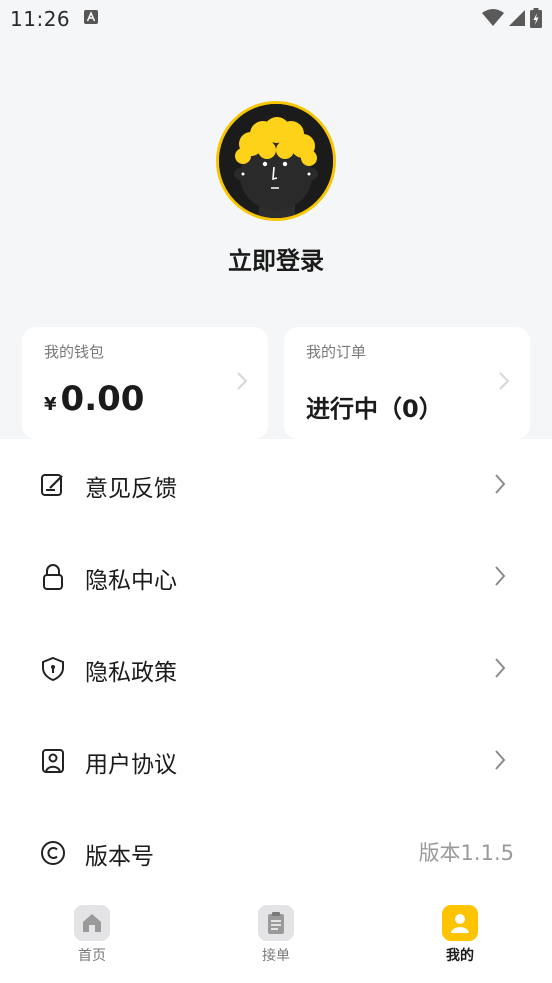  I want to click on copyright-icon, so click(53, 853).